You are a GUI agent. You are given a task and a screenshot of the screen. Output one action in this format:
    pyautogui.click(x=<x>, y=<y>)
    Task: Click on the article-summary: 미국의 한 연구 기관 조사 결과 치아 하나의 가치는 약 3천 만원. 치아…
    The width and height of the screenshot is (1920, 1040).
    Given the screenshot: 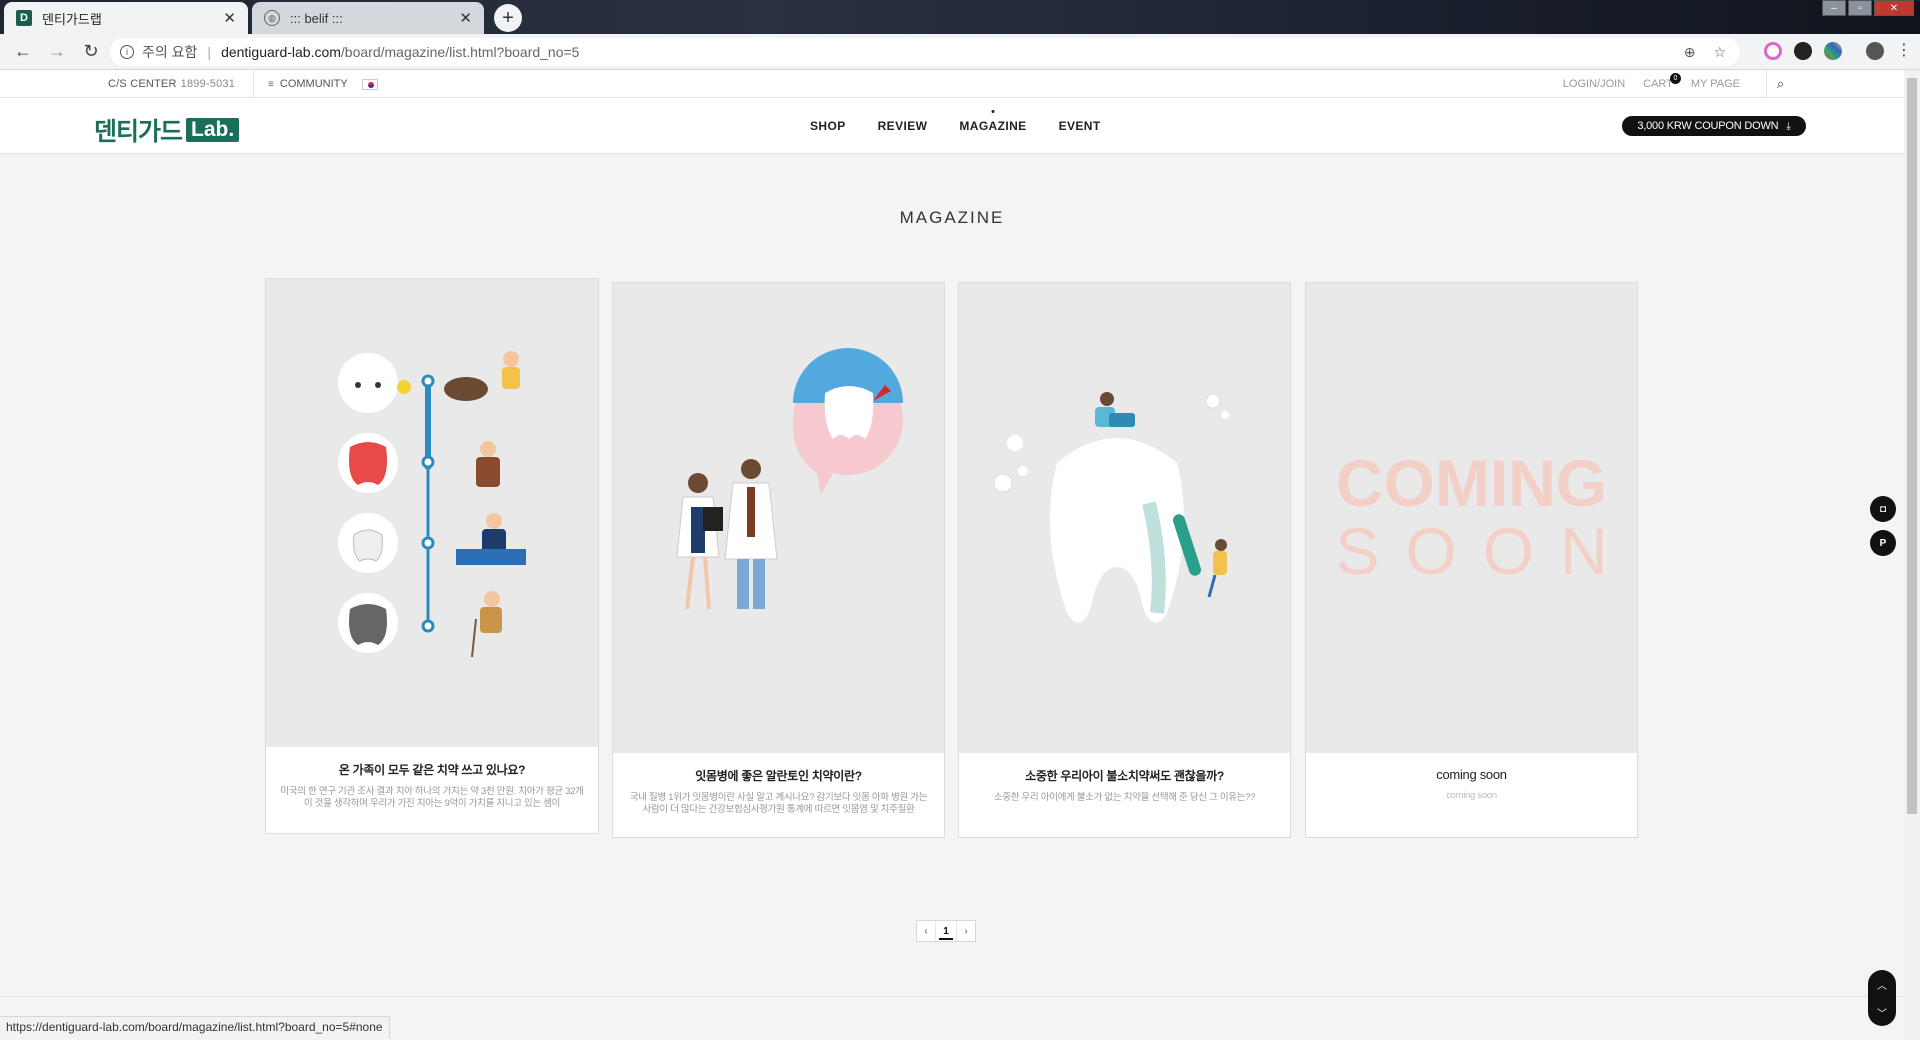 What is the action you would take?
    pyautogui.click(x=432, y=797)
    